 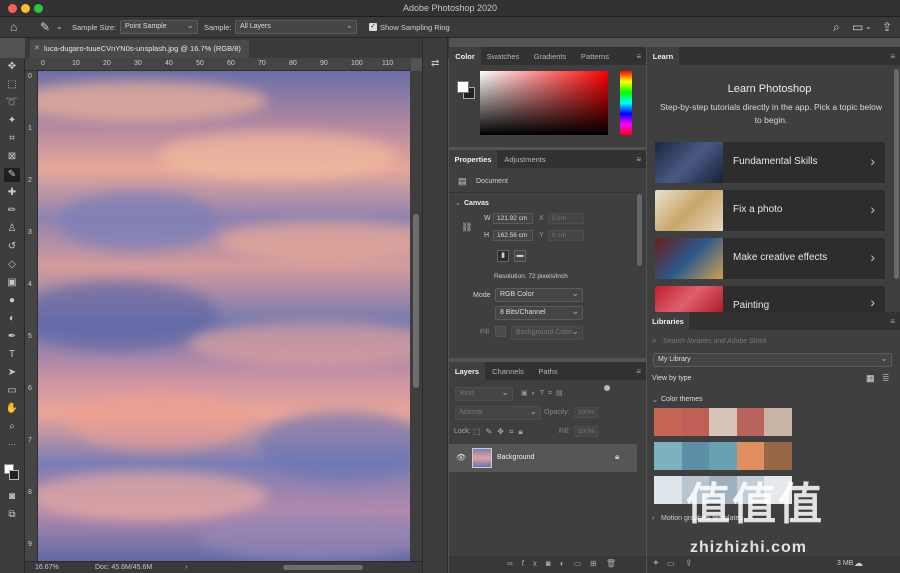 I want to click on learn-topic-fundamental-skills: Fundamental Skills ›, so click(x=770, y=162).